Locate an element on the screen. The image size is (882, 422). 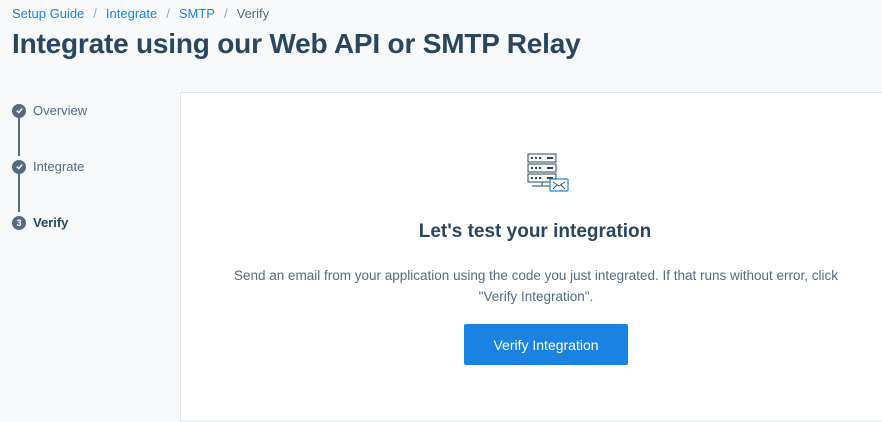
step-number: 3 is located at coordinates (19, 222).